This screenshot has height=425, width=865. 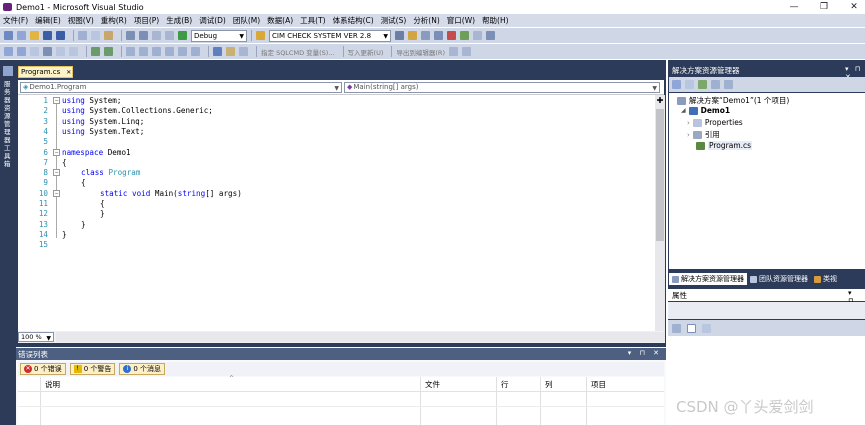 I want to click on expand-arrow-icon: ◢, so click(x=683, y=110).